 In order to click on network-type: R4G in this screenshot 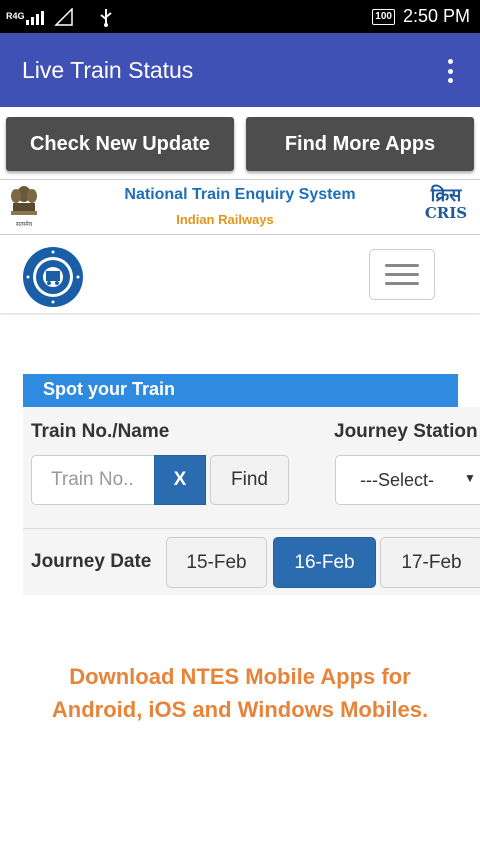, I will do `click(15, 16)`.